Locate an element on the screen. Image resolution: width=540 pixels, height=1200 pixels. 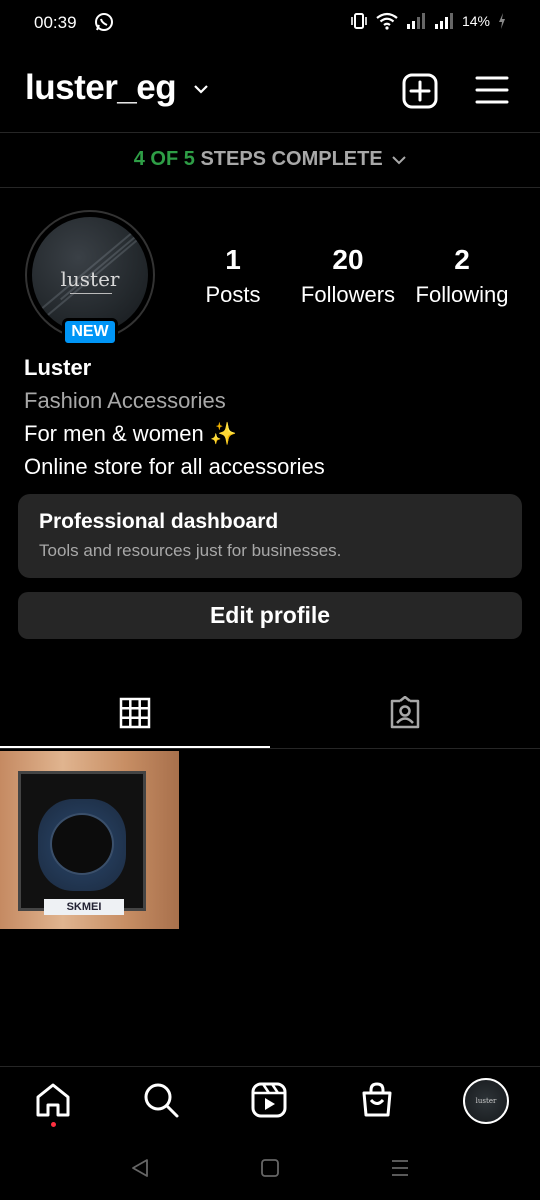
steps-banner: 4 OF 5 STEPS COMPLETE is located at coordinates (270, 159).